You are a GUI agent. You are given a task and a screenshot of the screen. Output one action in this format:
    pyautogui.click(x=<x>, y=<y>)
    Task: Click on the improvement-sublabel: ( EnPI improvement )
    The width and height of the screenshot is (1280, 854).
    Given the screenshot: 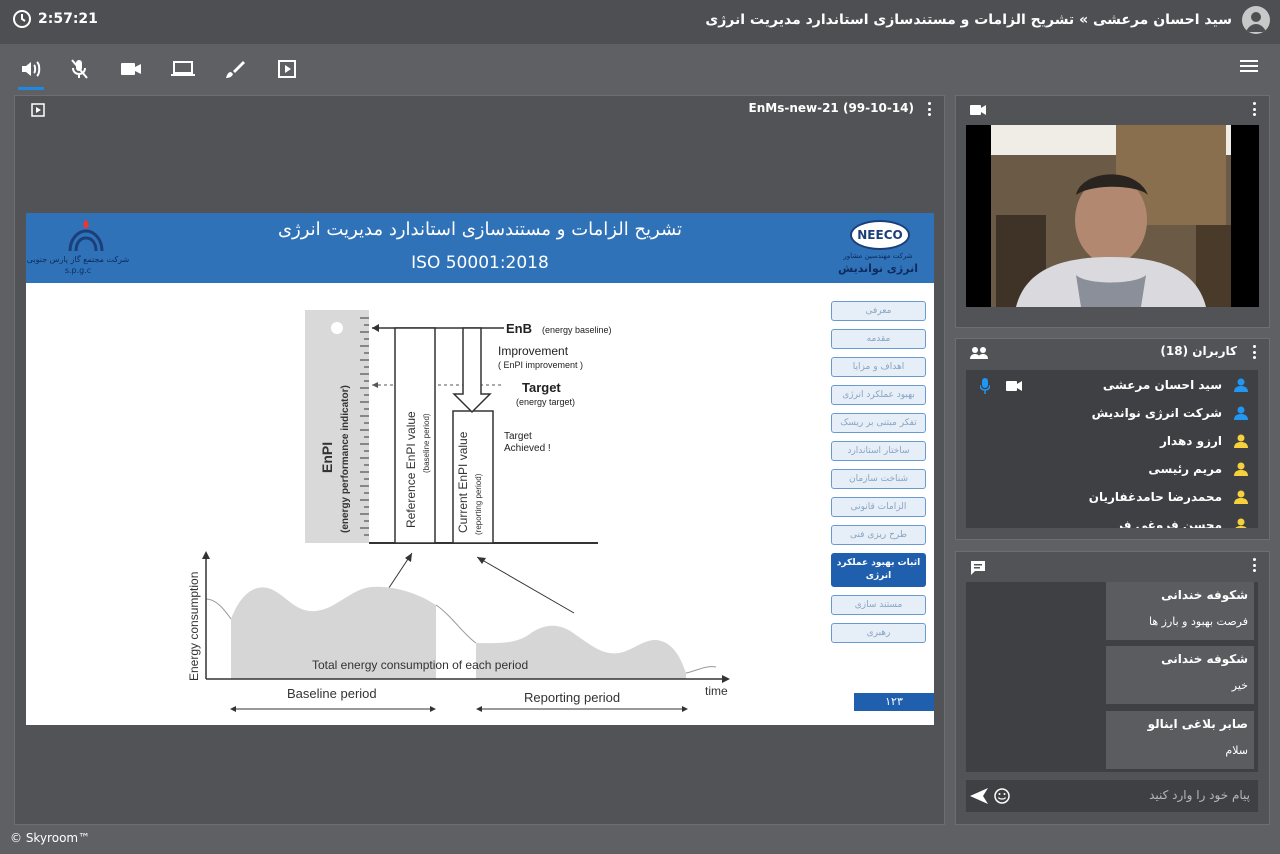 What is the action you would take?
    pyautogui.click(x=540, y=365)
    